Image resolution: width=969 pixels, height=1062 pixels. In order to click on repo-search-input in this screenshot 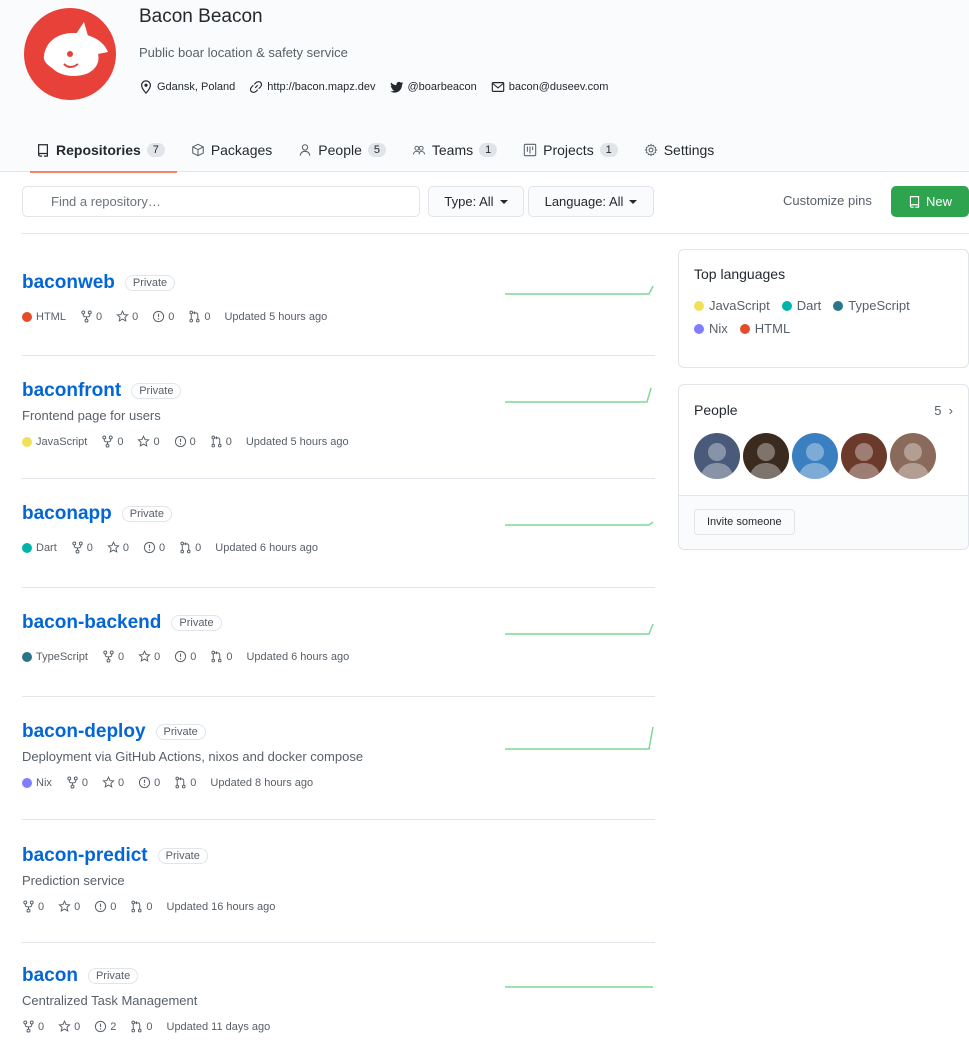, I will do `click(221, 201)`.